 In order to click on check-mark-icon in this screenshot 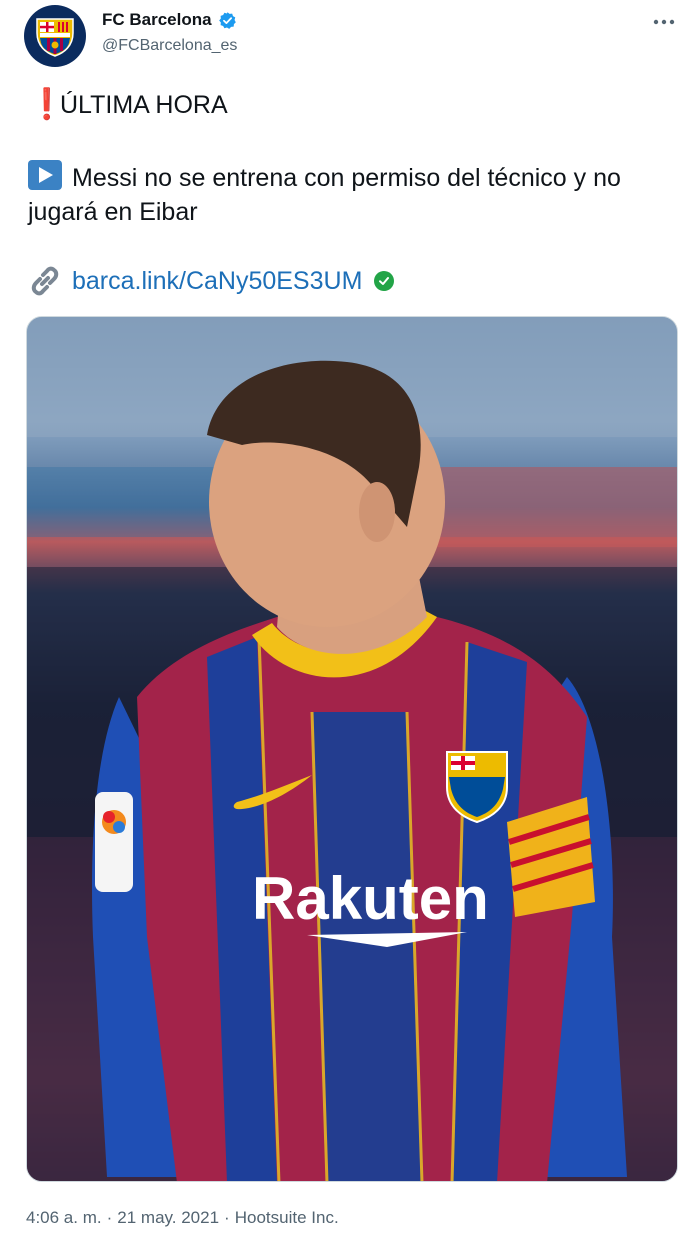, I will do `click(384, 281)`.